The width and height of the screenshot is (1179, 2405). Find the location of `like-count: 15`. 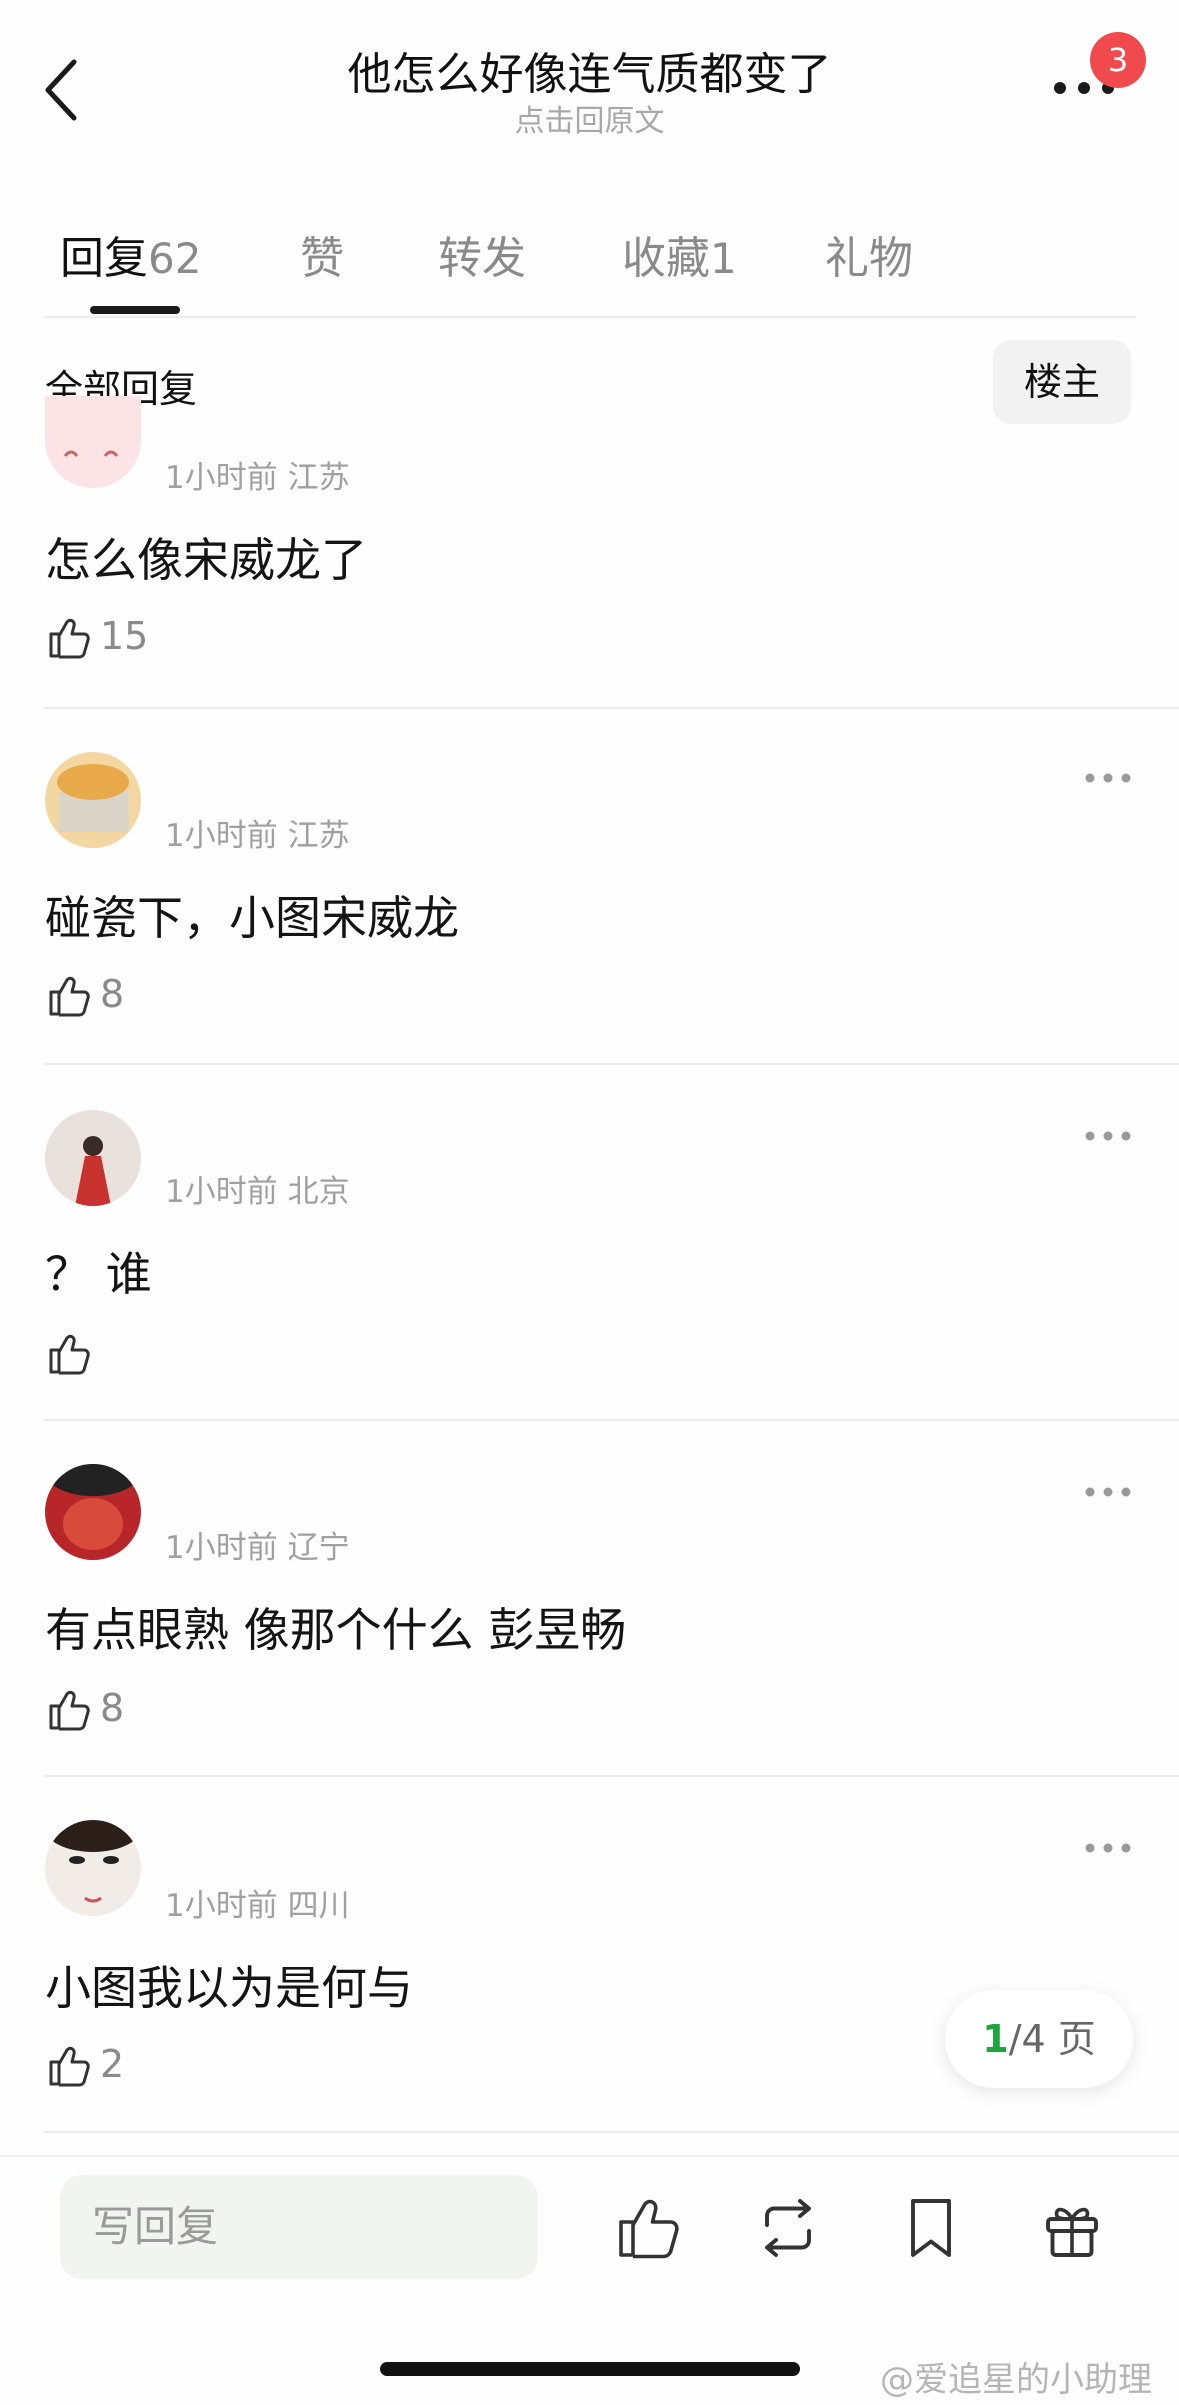

like-count: 15 is located at coordinates (124, 636).